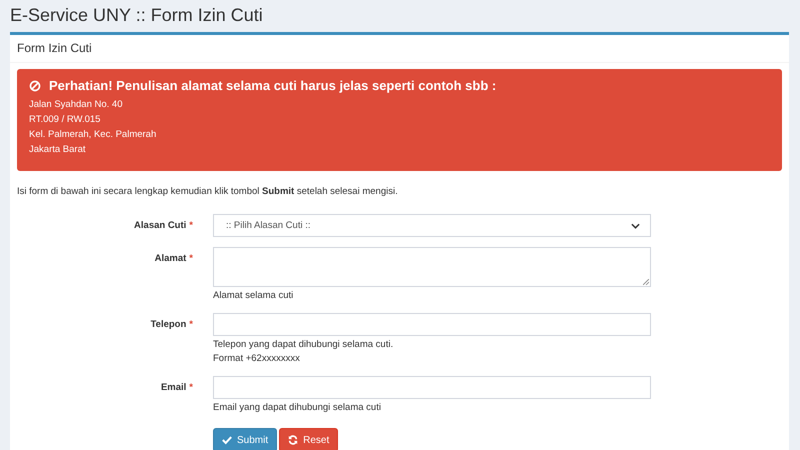 Image resolution: width=800 pixels, height=450 pixels. Describe the element at coordinates (35, 86) in the screenshot. I see `prohibited-icon` at that location.